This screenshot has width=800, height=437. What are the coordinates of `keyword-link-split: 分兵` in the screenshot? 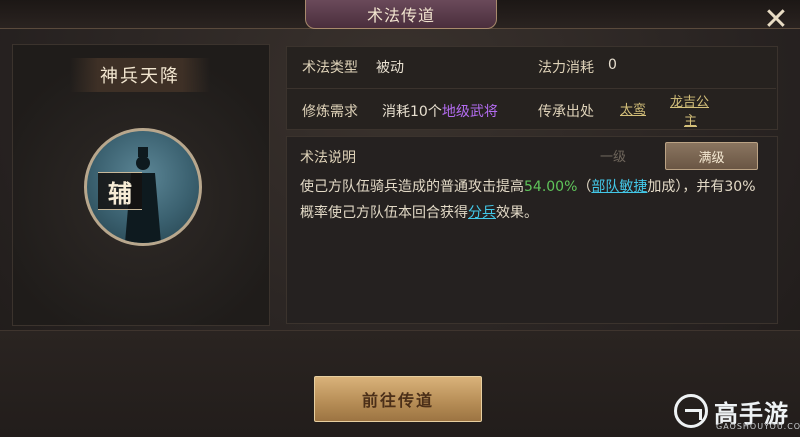 It's located at (482, 213).